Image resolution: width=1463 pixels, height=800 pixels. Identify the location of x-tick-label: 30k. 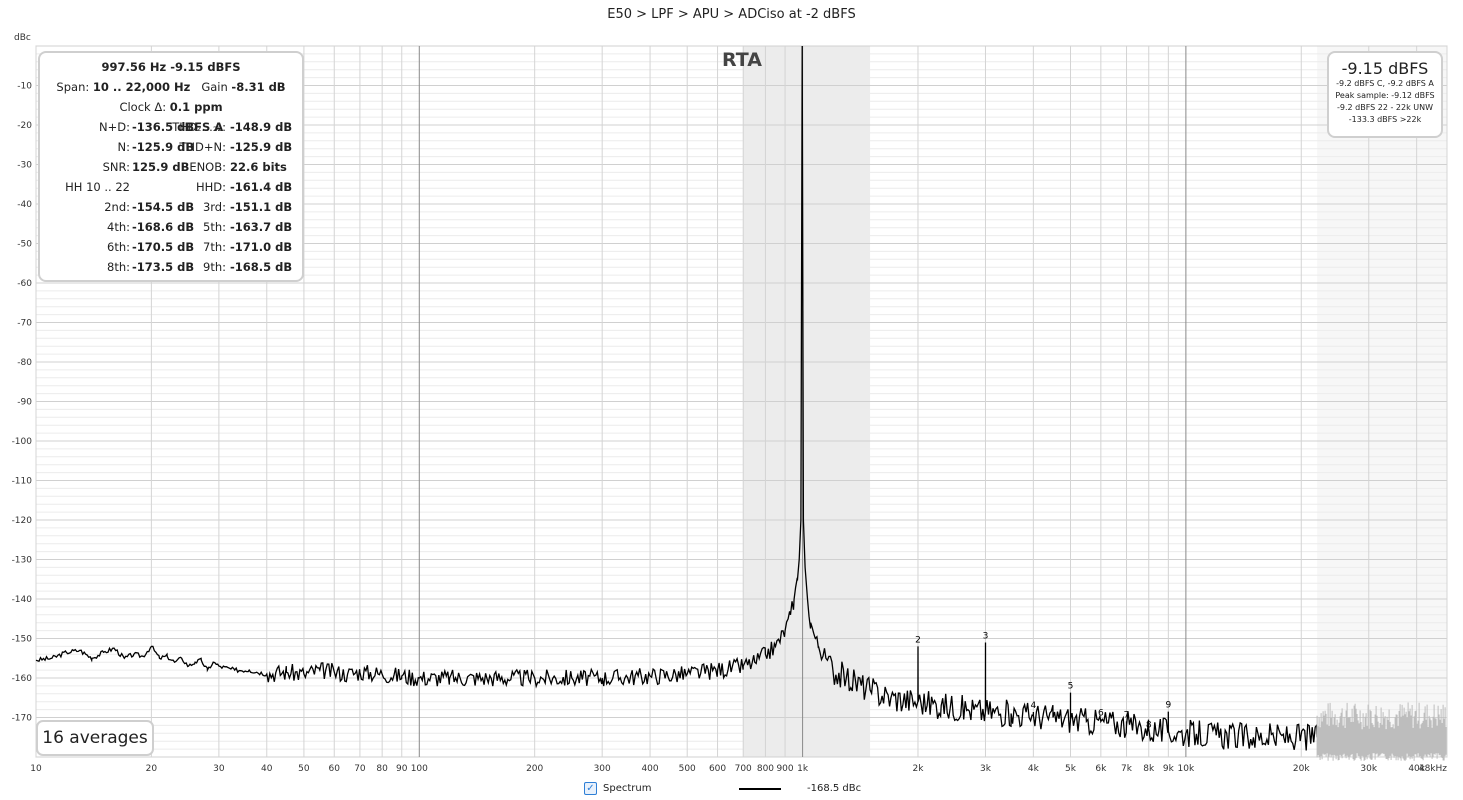
(1368, 769).